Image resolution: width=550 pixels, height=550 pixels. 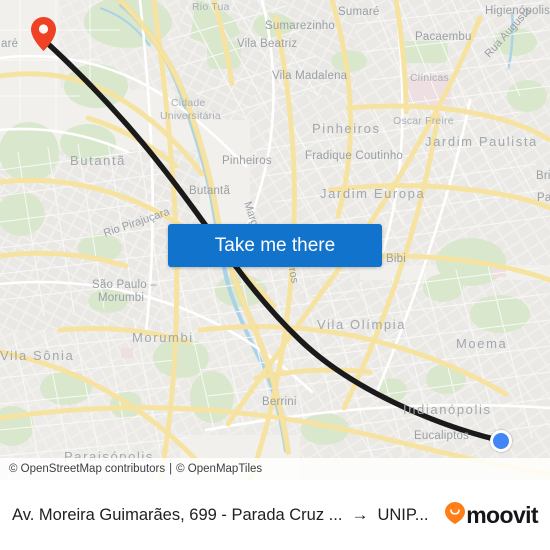 What do you see at coordinates (501, 441) in the screenshot?
I see `blue-dot-icon` at bounding box center [501, 441].